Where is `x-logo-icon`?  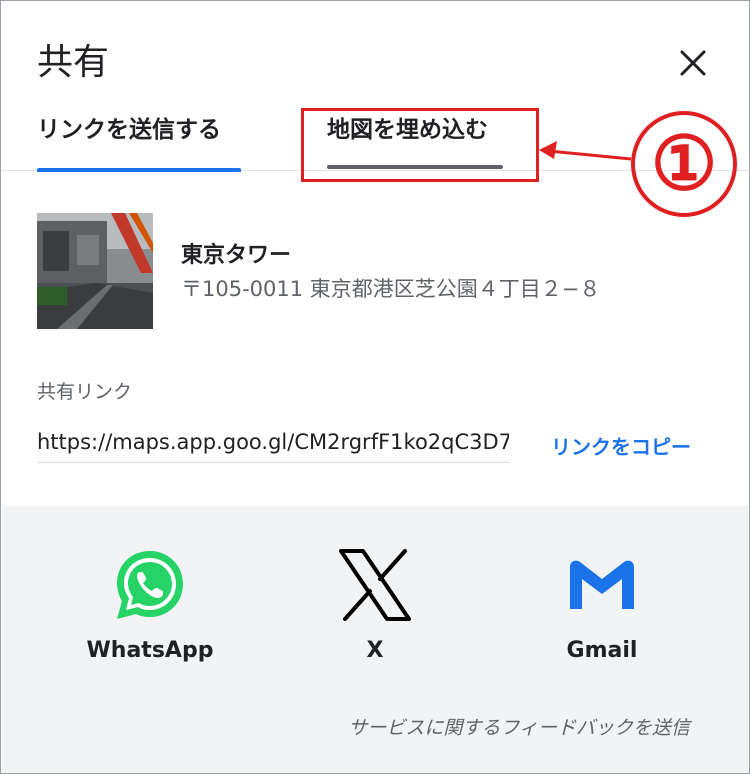 x-logo-icon is located at coordinates (375, 585).